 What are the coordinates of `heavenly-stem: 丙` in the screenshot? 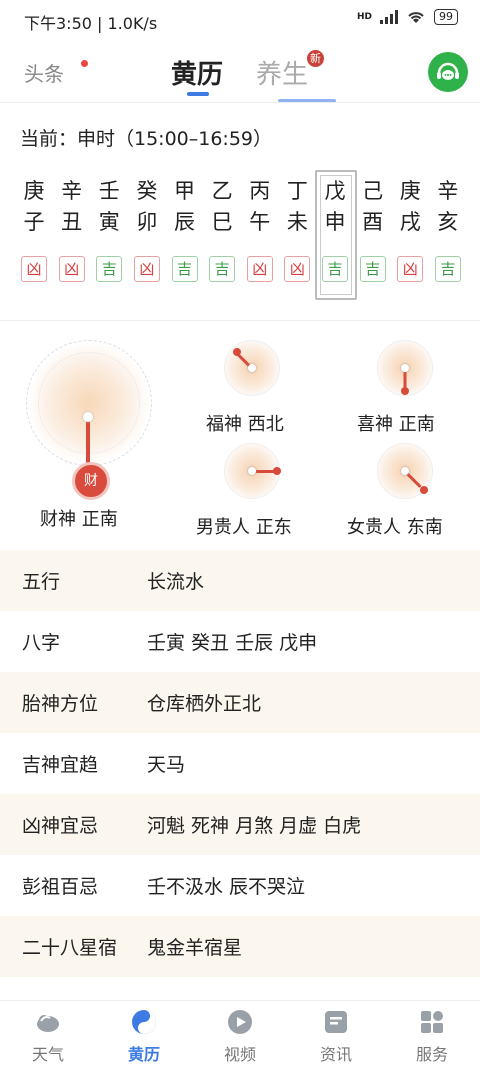 It's located at (260, 191).